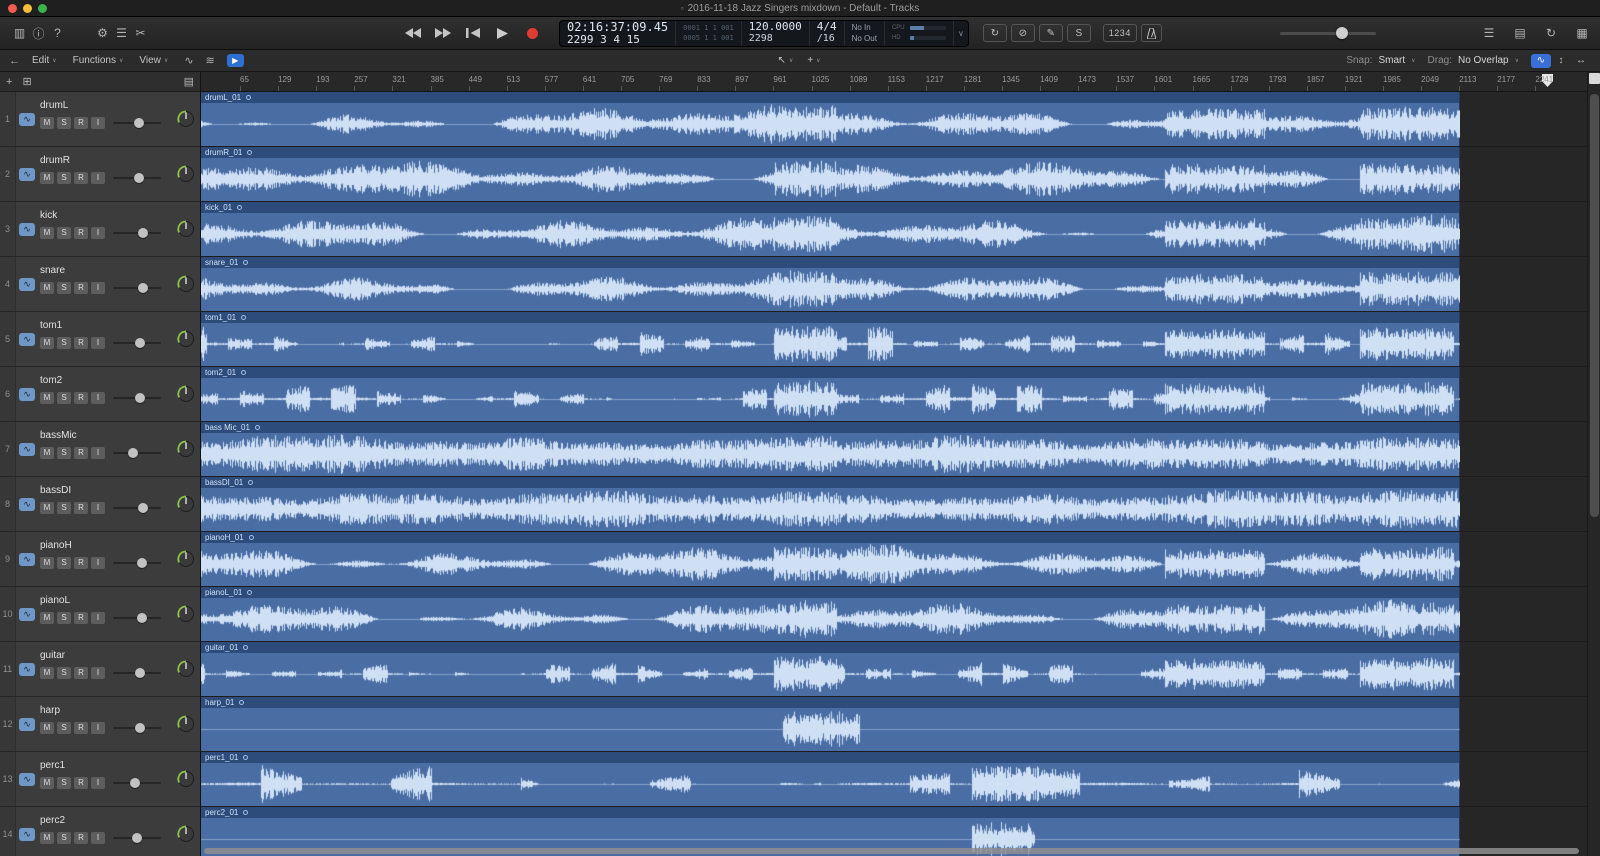 The height and width of the screenshot is (856, 1600). What do you see at coordinates (830, 394) in the screenshot?
I see `audio-region: tom2_01` at bounding box center [830, 394].